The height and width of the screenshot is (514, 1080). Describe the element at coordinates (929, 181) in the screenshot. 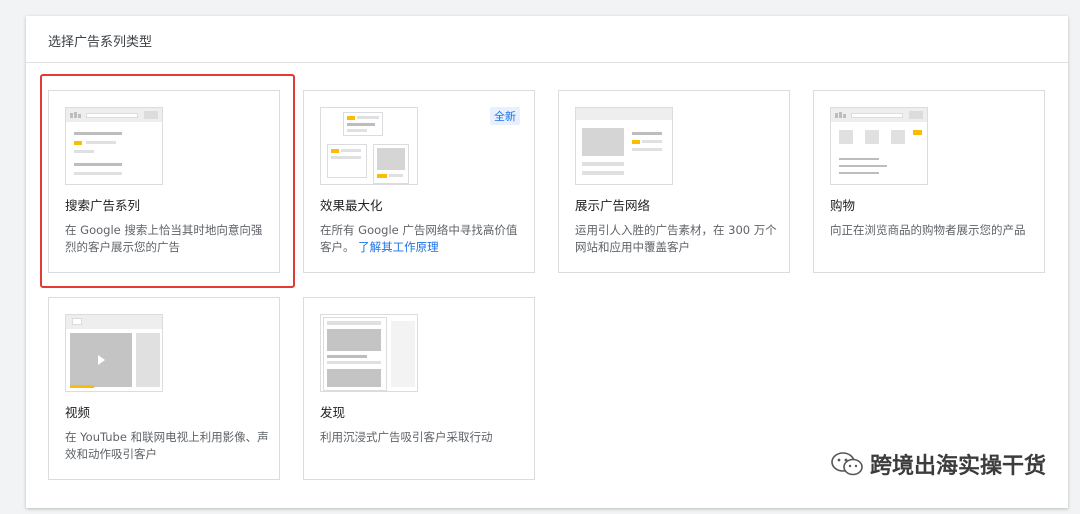

I see `campaign-card-shopping: 购物 向正在浏览商品的购物者展示您的产品` at that location.